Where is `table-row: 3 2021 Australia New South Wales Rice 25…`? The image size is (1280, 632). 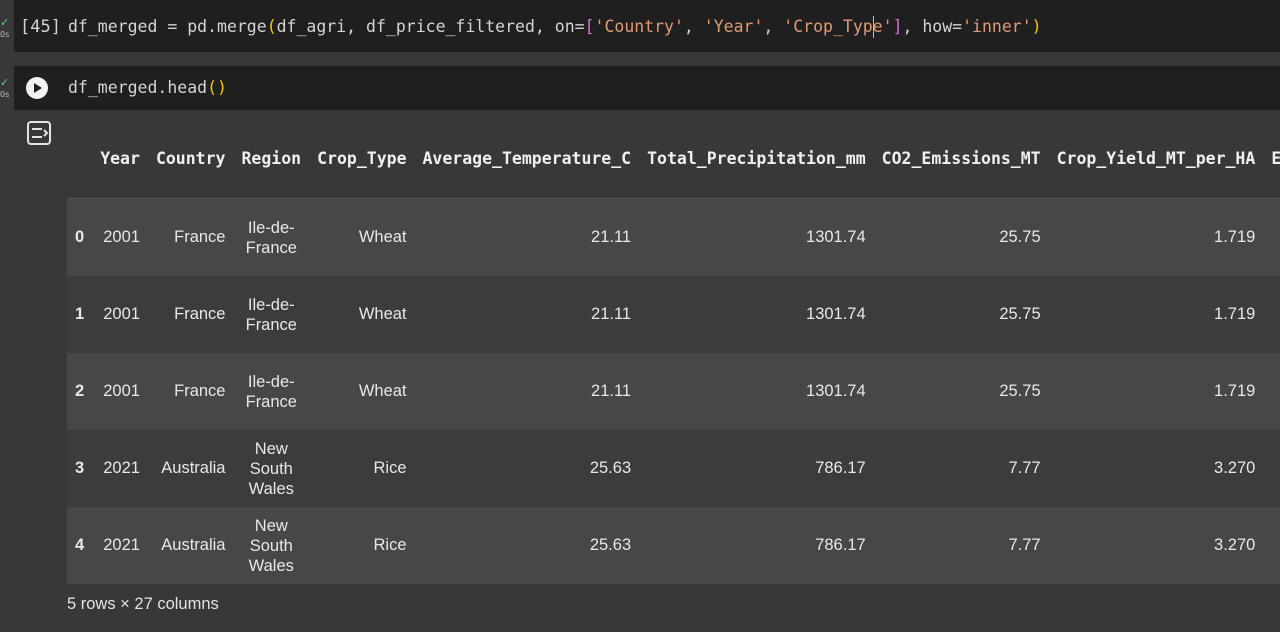
table-row: 3 2021 Australia New South Wales Rice 25… is located at coordinates (673, 468).